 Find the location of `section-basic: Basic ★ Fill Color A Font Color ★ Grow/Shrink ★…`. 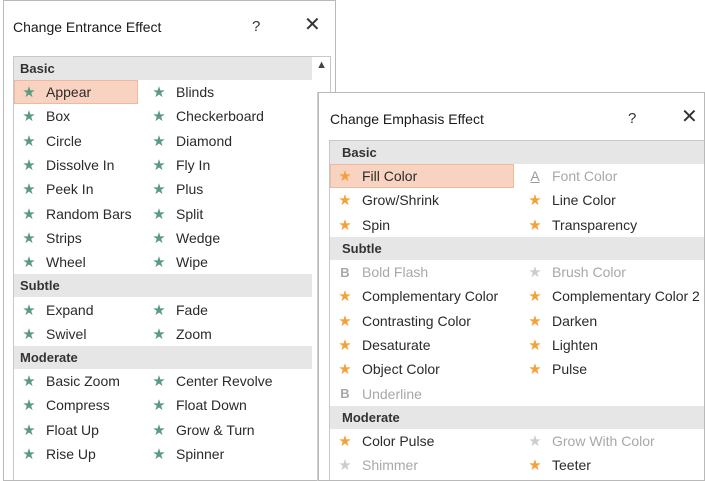

section-basic: Basic ★ Fill Color A Font Color ★ Grow/Shrink ★… is located at coordinates (517, 189).